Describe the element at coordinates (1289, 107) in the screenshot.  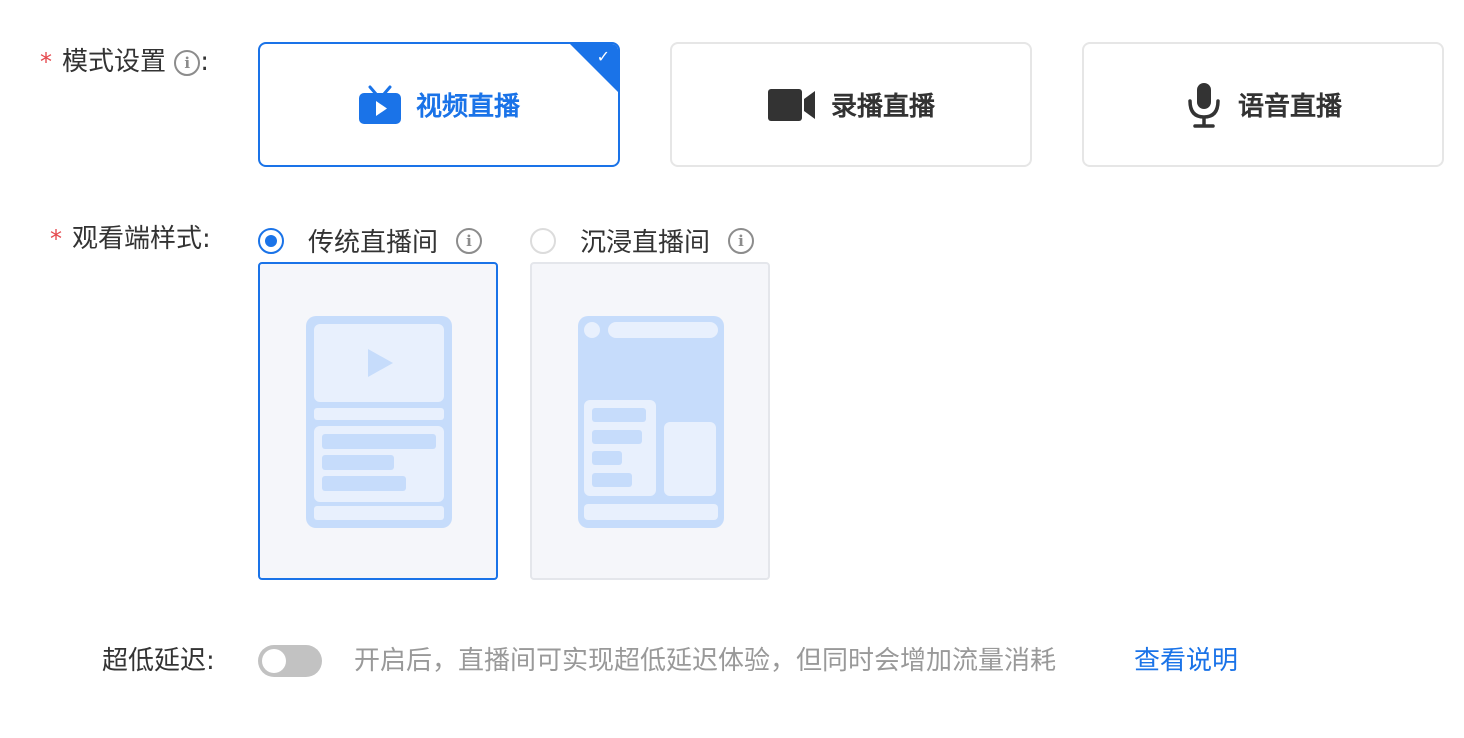
I see `mode-option-label: 语音直播` at that location.